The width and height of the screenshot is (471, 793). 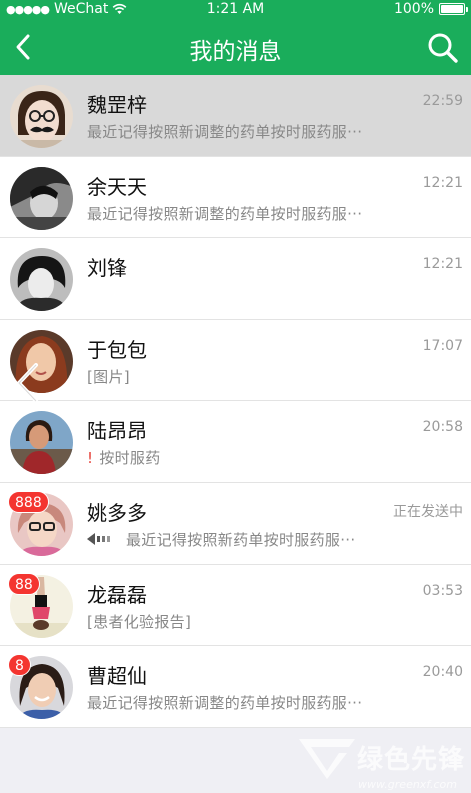 I want to click on contact-name: 魏罡梓, so click(x=117, y=105).